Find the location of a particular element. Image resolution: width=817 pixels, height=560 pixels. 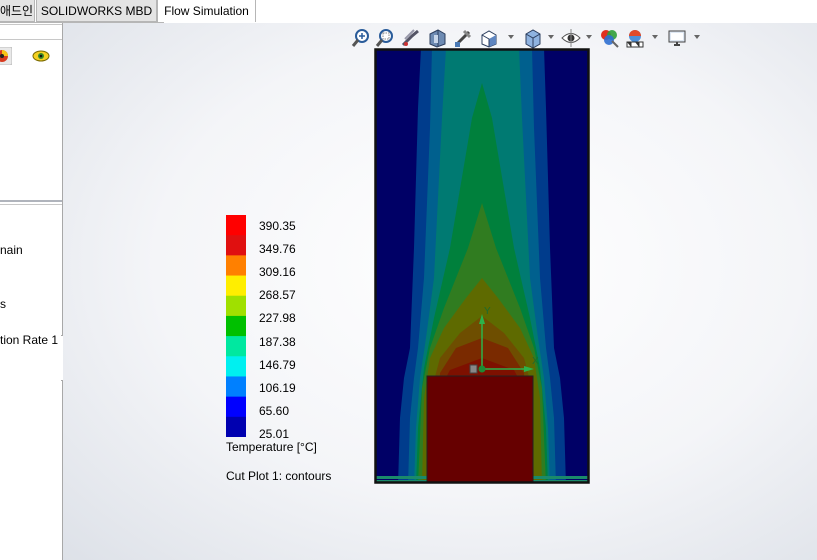

zoom-to-fit-icon is located at coordinates (361, 38).